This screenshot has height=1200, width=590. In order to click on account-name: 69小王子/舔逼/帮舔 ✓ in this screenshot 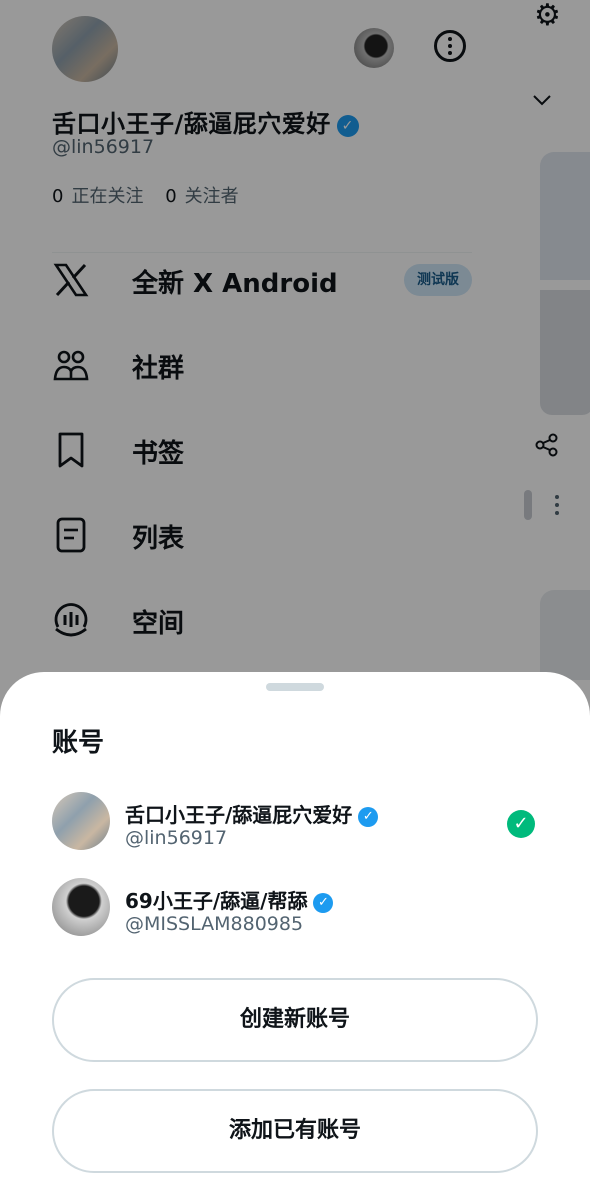, I will do `click(229, 899)`.